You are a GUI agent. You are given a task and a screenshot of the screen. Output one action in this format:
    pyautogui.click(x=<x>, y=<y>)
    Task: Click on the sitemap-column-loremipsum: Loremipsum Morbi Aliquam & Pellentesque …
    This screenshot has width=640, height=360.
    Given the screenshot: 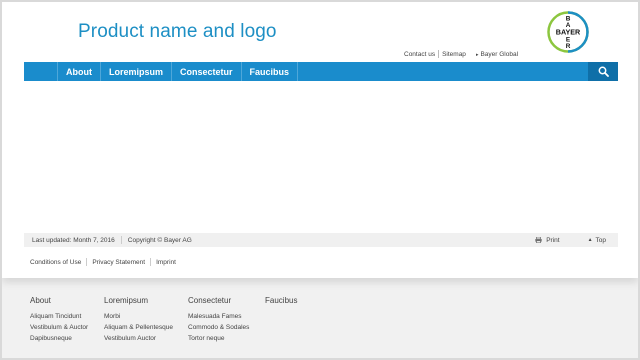 What is the action you would take?
    pyautogui.click(x=138, y=320)
    